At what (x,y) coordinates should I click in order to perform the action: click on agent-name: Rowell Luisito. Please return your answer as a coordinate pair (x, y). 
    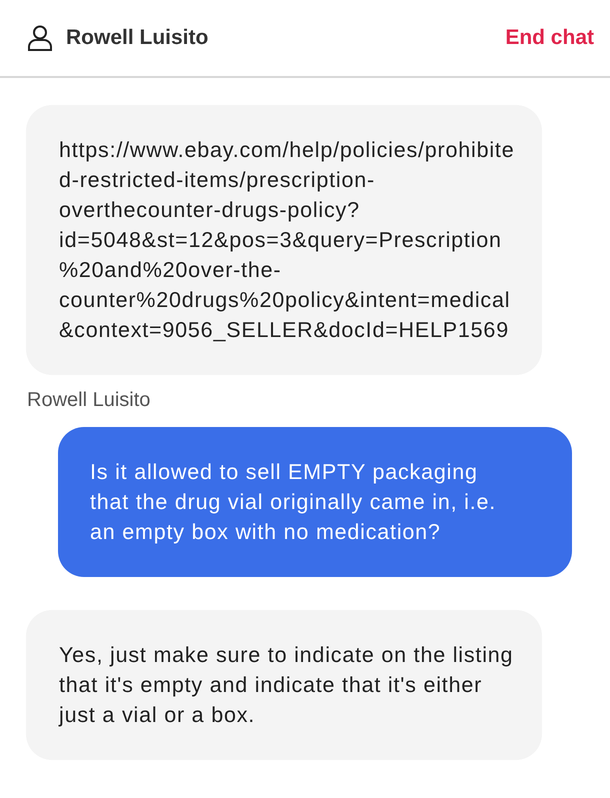
    Looking at the image, I should click on (137, 38).